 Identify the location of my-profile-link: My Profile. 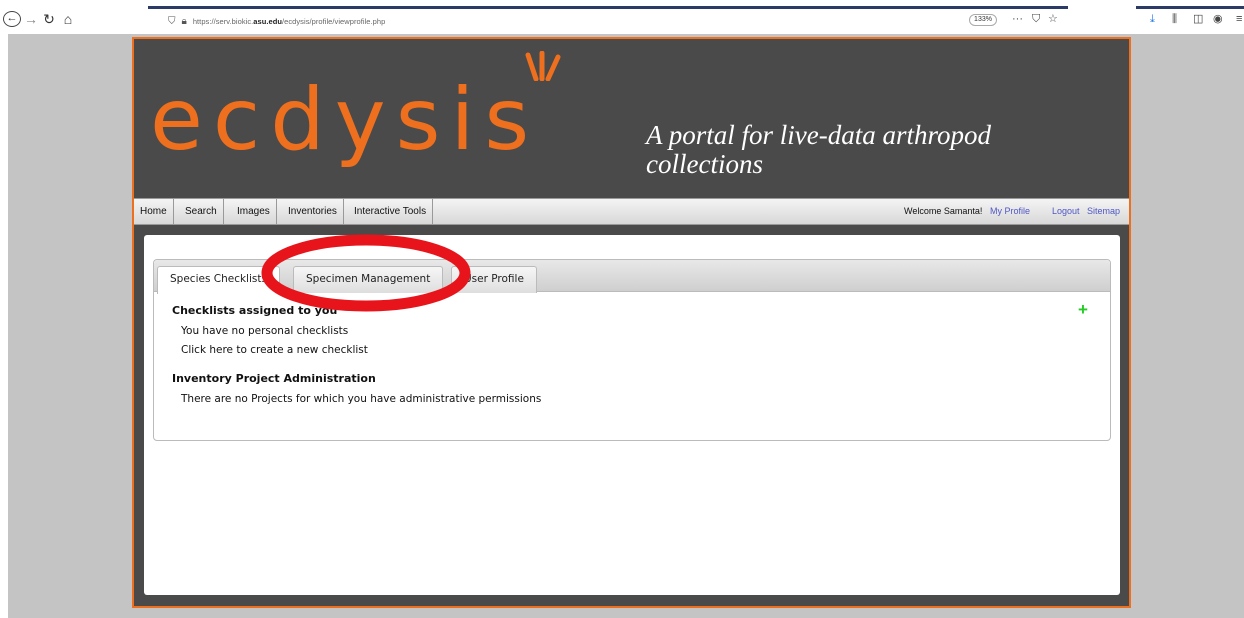
(1010, 211).